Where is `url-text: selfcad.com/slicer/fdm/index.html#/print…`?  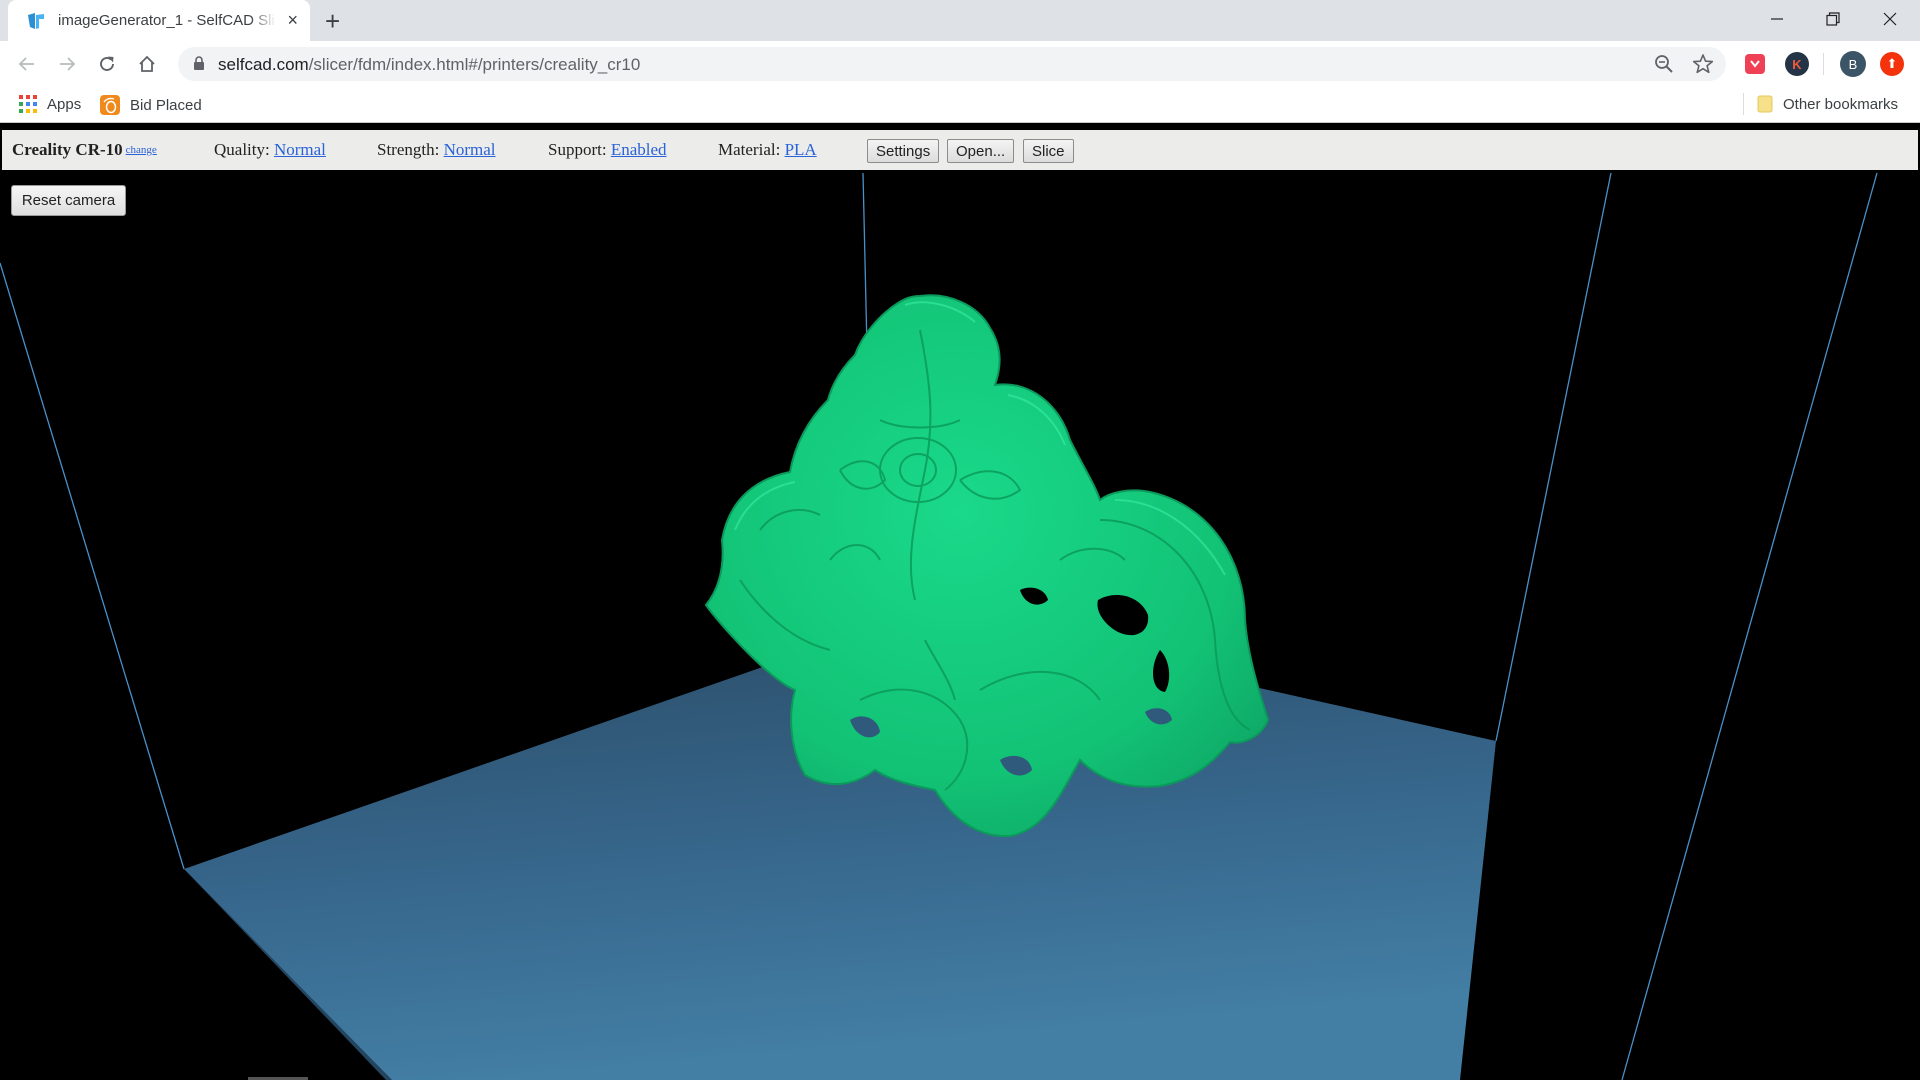
url-text: selfcad.com/slicer/fdm/index.html#/print… is located at coordinates (429, 65).